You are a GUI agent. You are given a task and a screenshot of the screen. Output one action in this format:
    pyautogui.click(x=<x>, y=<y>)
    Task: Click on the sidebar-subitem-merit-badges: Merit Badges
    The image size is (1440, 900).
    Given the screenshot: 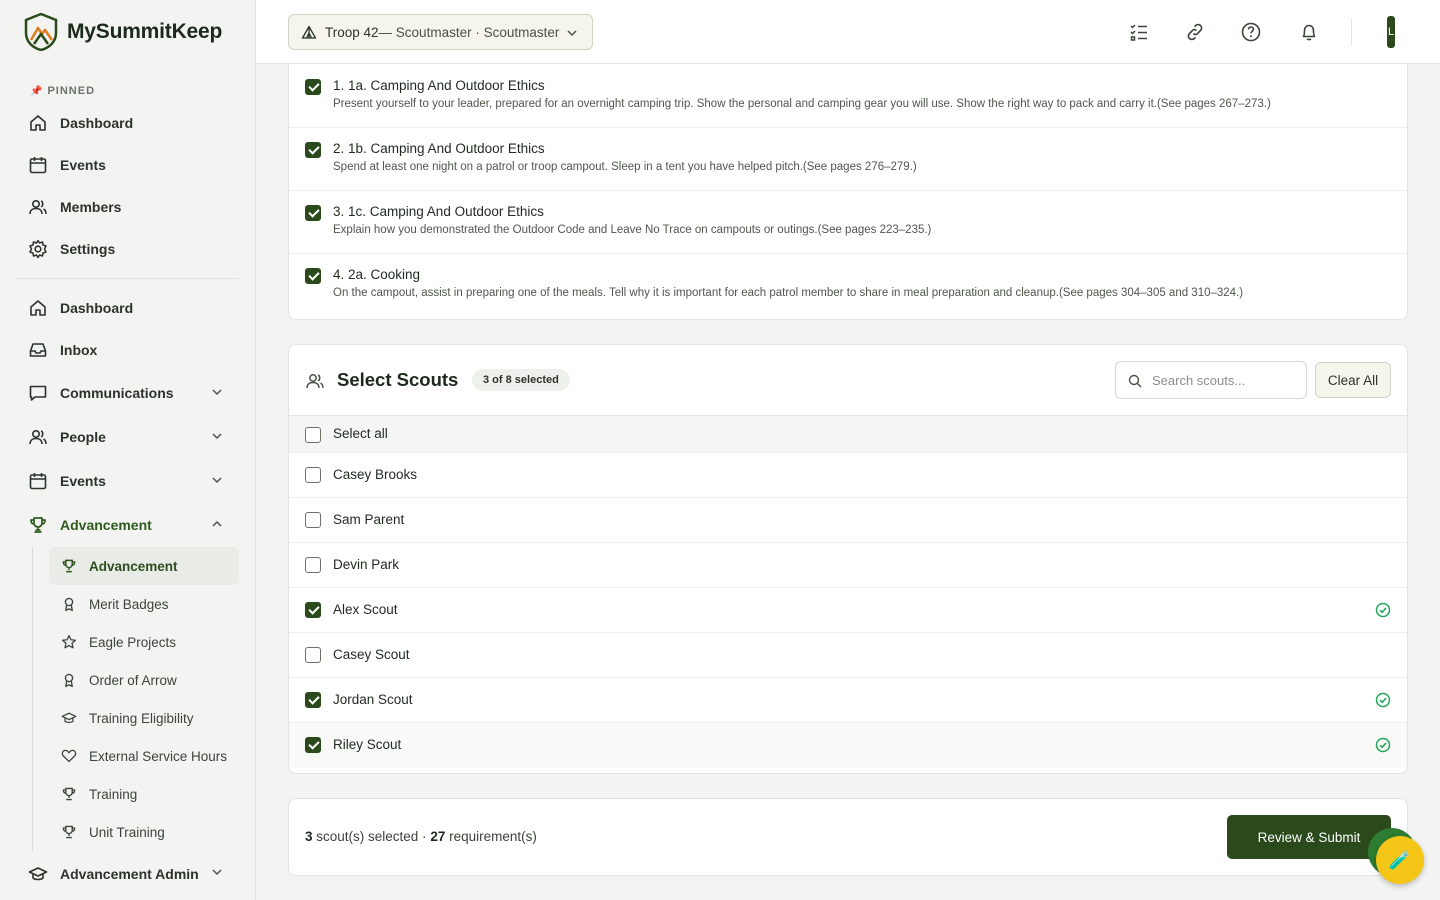 What is the action you would take?
    pyautogui.click(x=144, y=604)
    